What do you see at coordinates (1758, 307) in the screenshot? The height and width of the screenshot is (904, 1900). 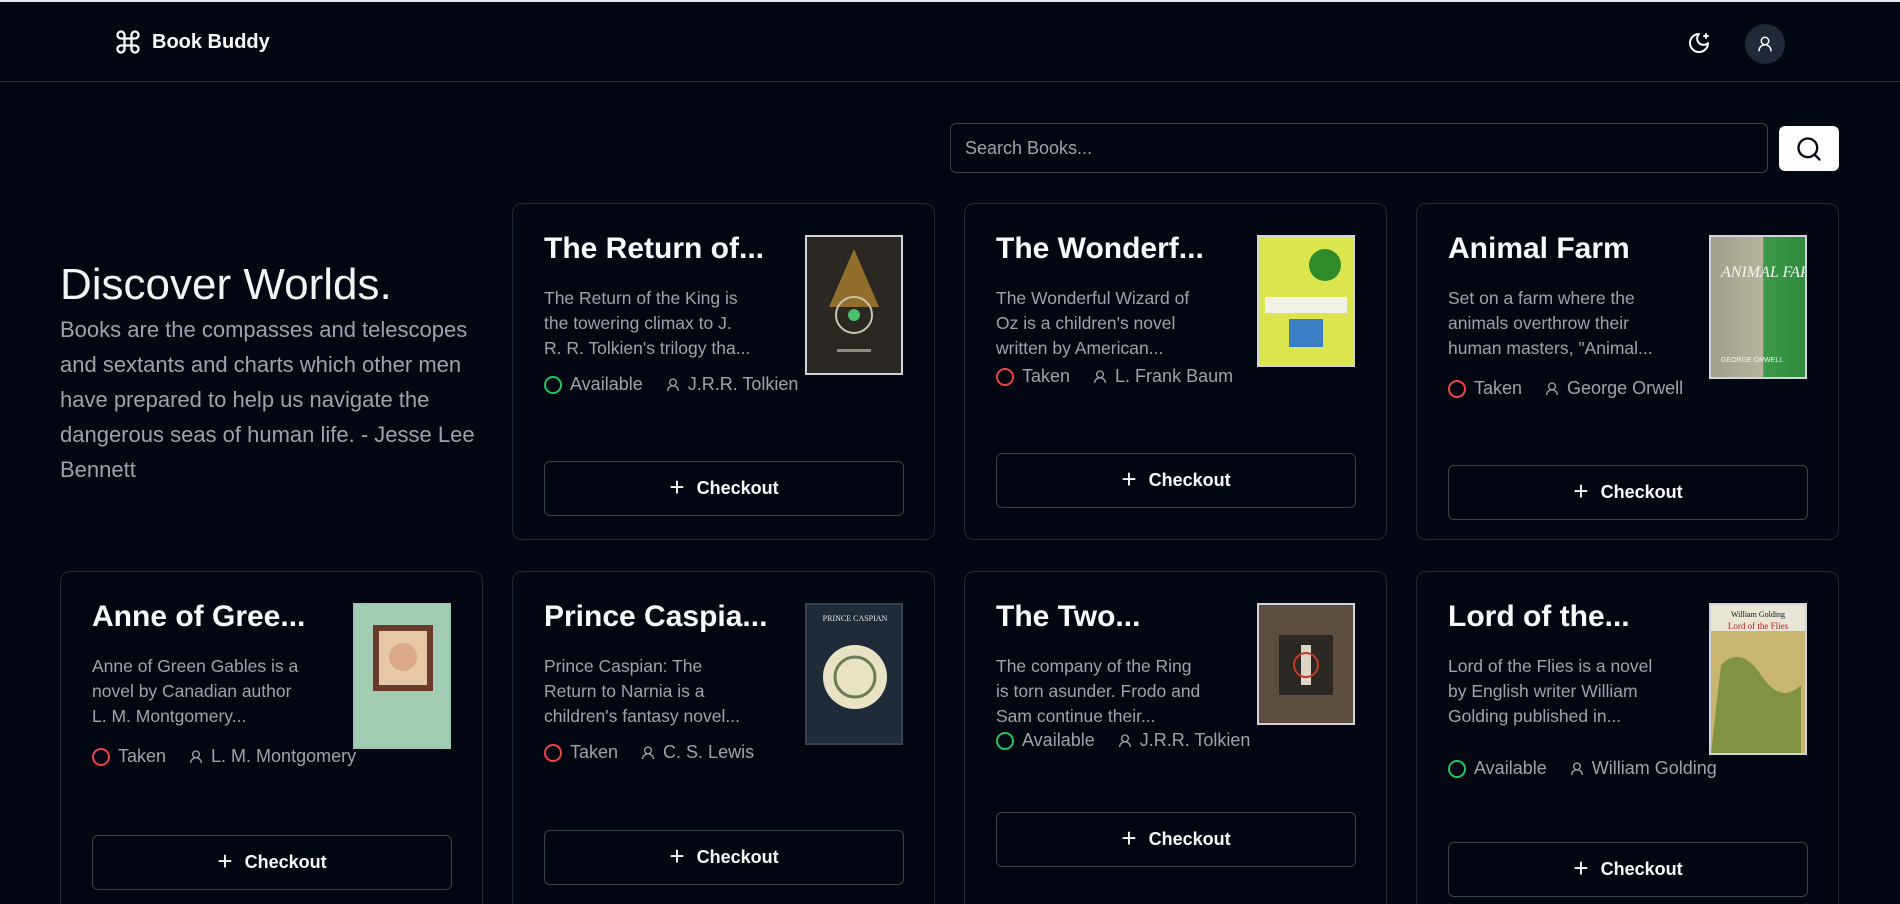 I see `book-cover-image: ANIMAL FARM GEORGE ORWELL` at bounding box center [1758, 307].